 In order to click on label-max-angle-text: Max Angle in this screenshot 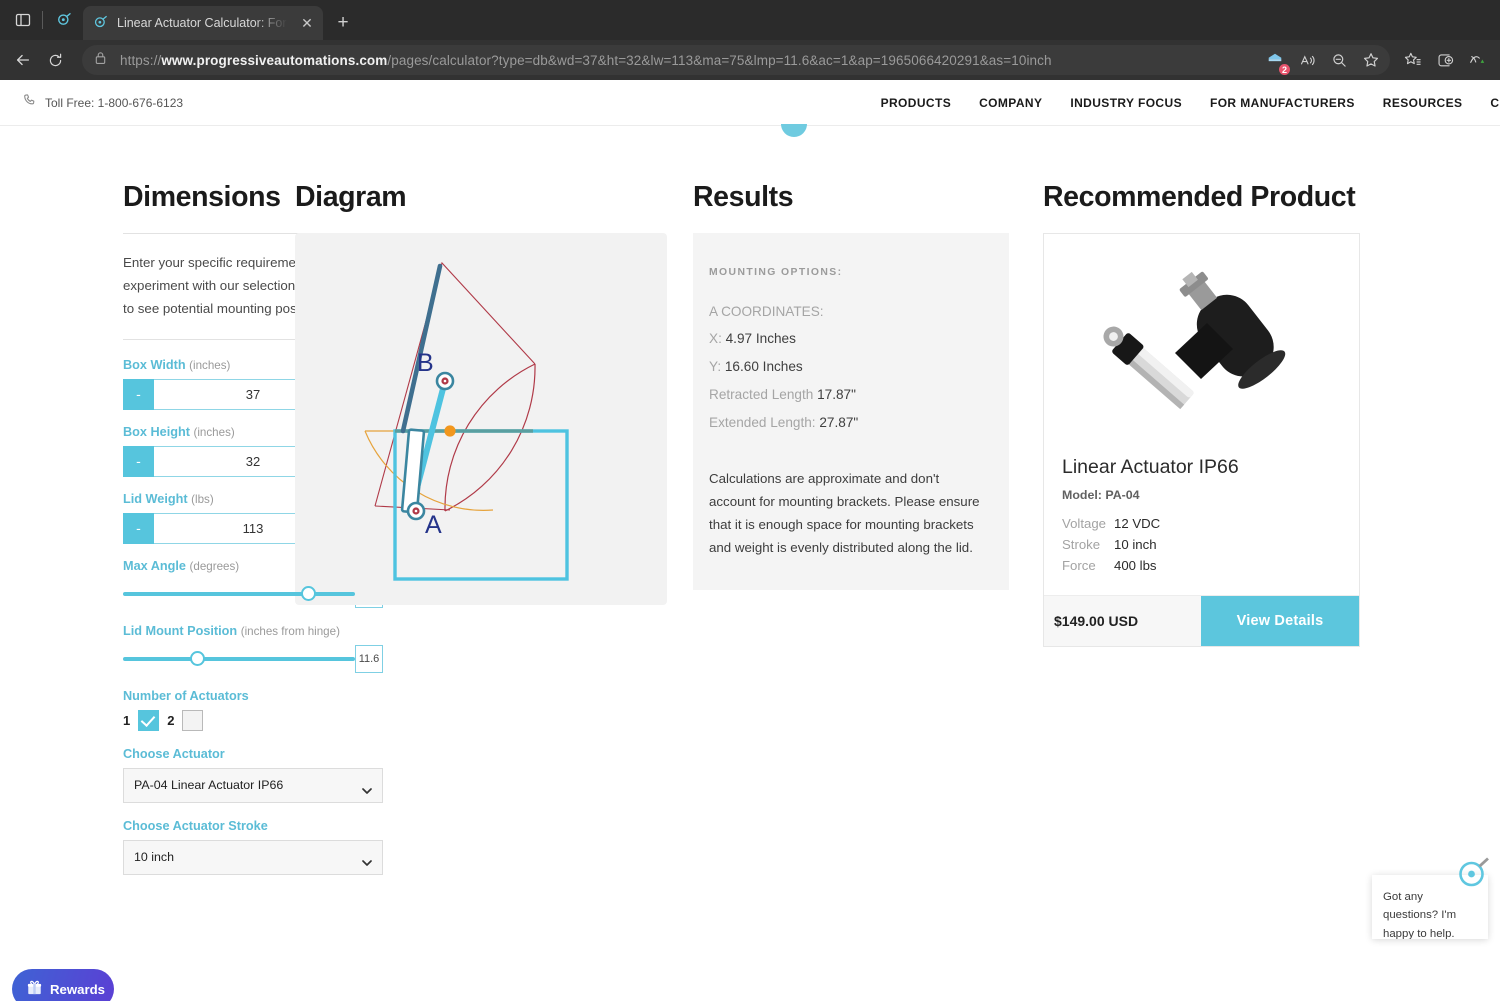, I will do `click(154, 565)`.